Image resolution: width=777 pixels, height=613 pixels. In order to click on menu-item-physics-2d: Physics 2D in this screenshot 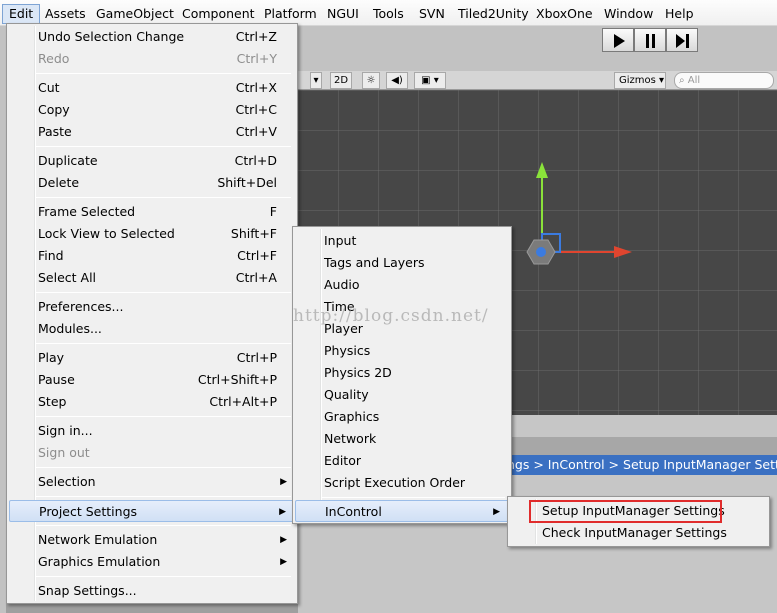, I will do `click(402, 373)`.